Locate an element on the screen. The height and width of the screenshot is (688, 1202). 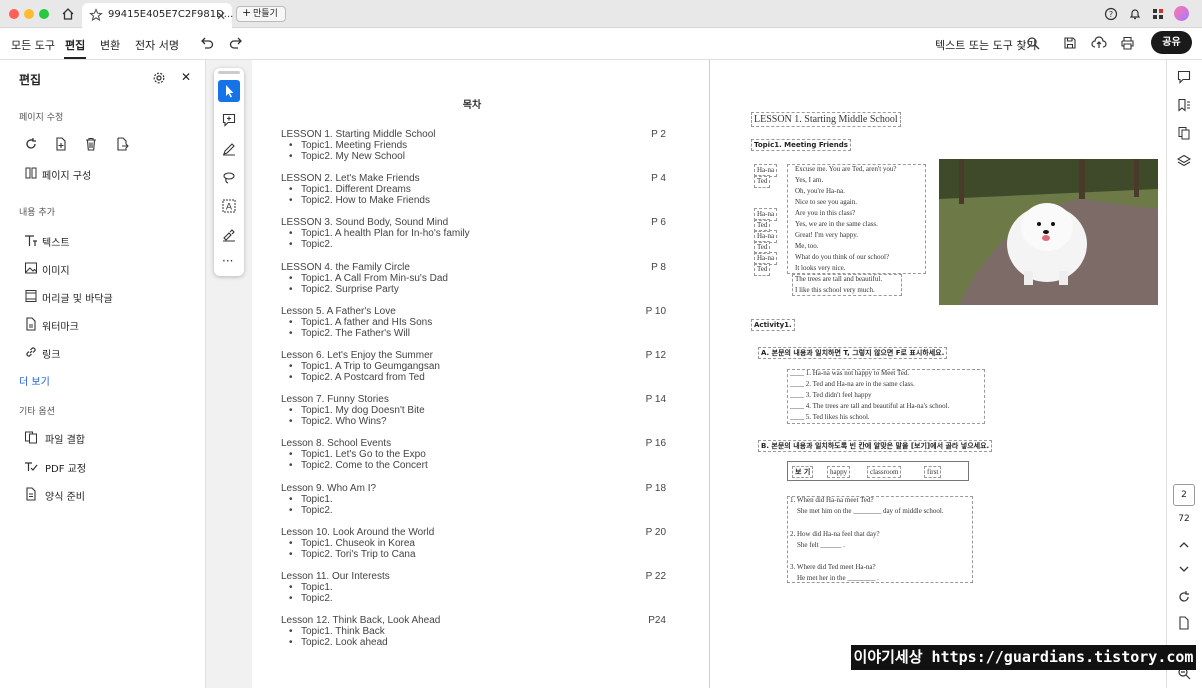
redo-icon is located at coordinates (236, 43).